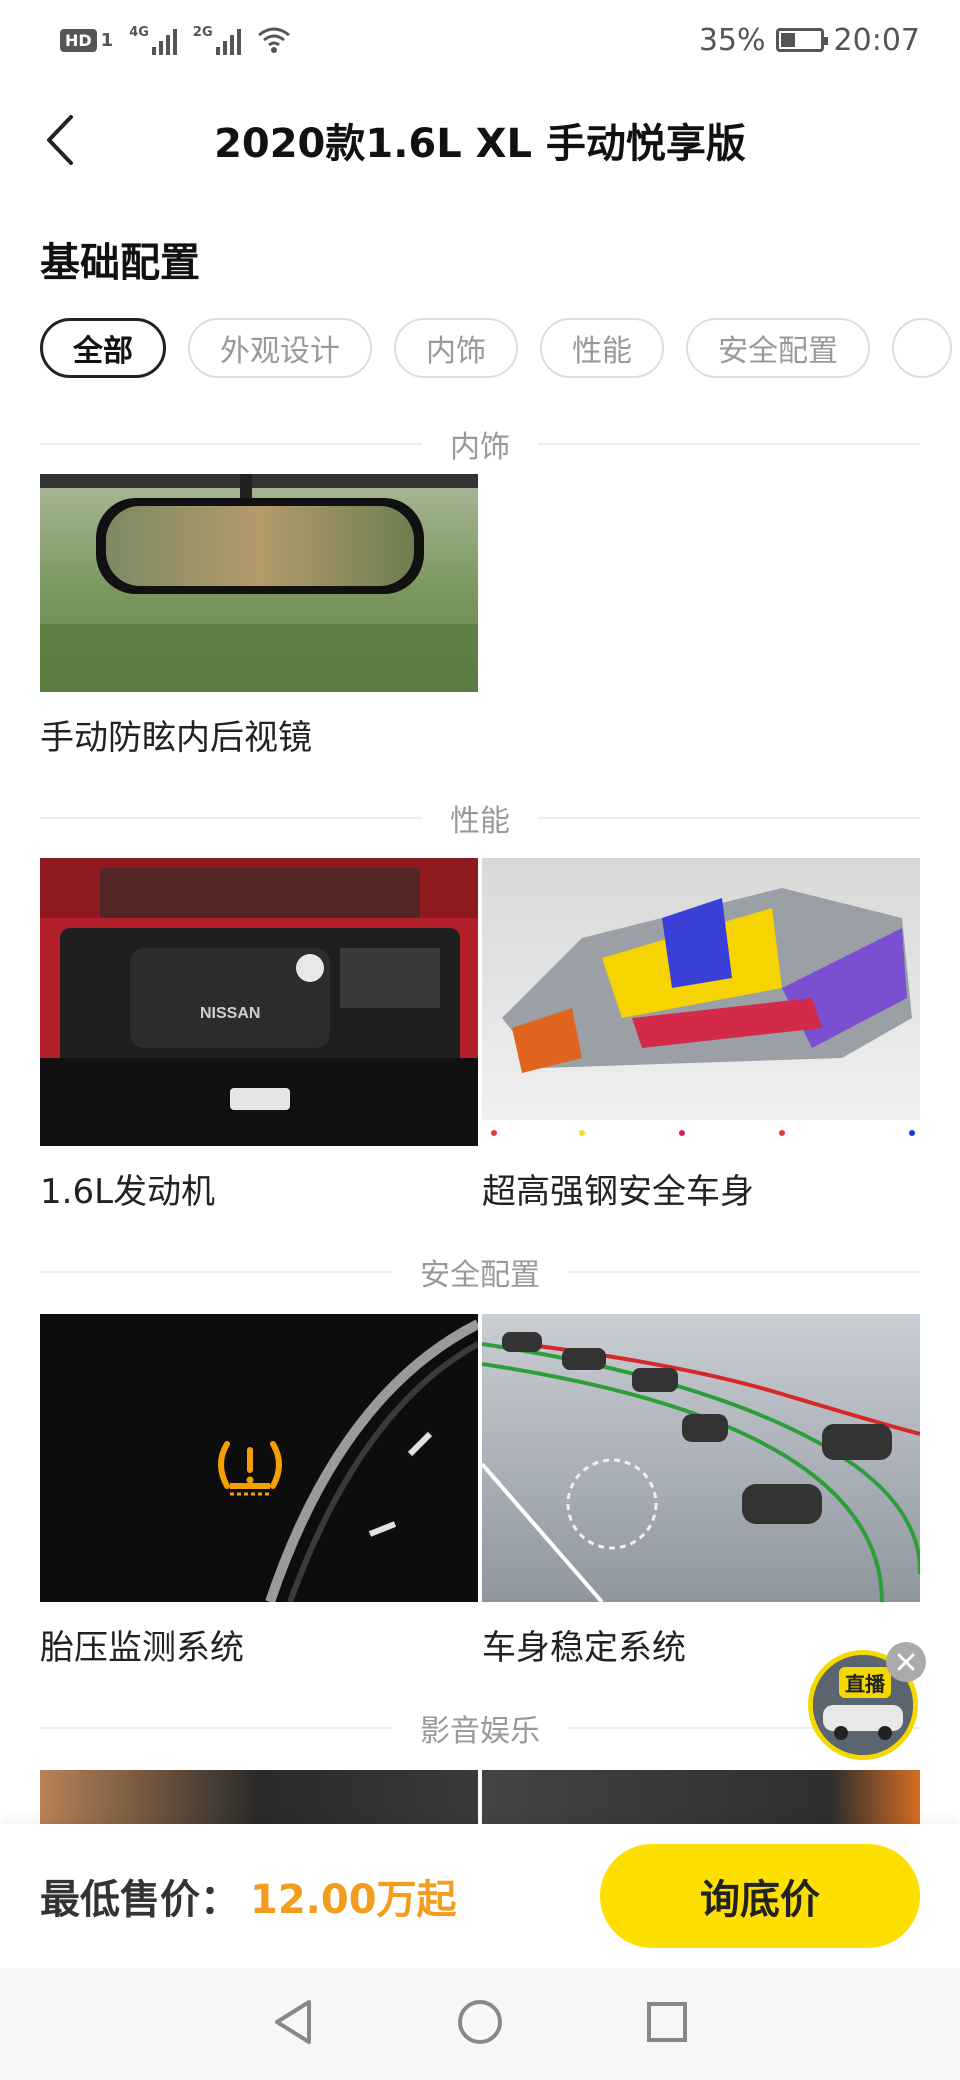 The width and height of the screenshot is (960, 2080). I want to click on wifi-icon, so click(273, 40).